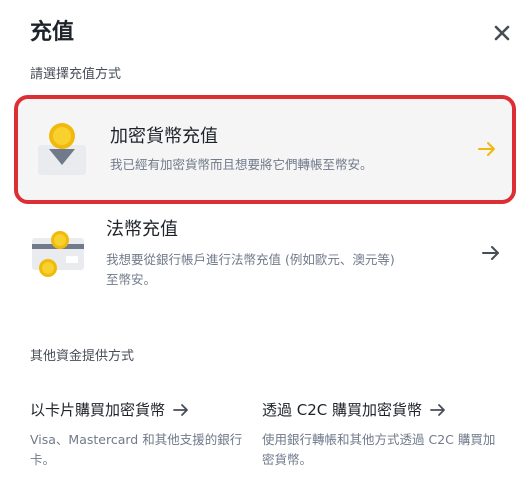 This screenshot has width=531, height=502. I want to click on crypto-deposit-title: 加密貨幣充值, so click(164, 136).